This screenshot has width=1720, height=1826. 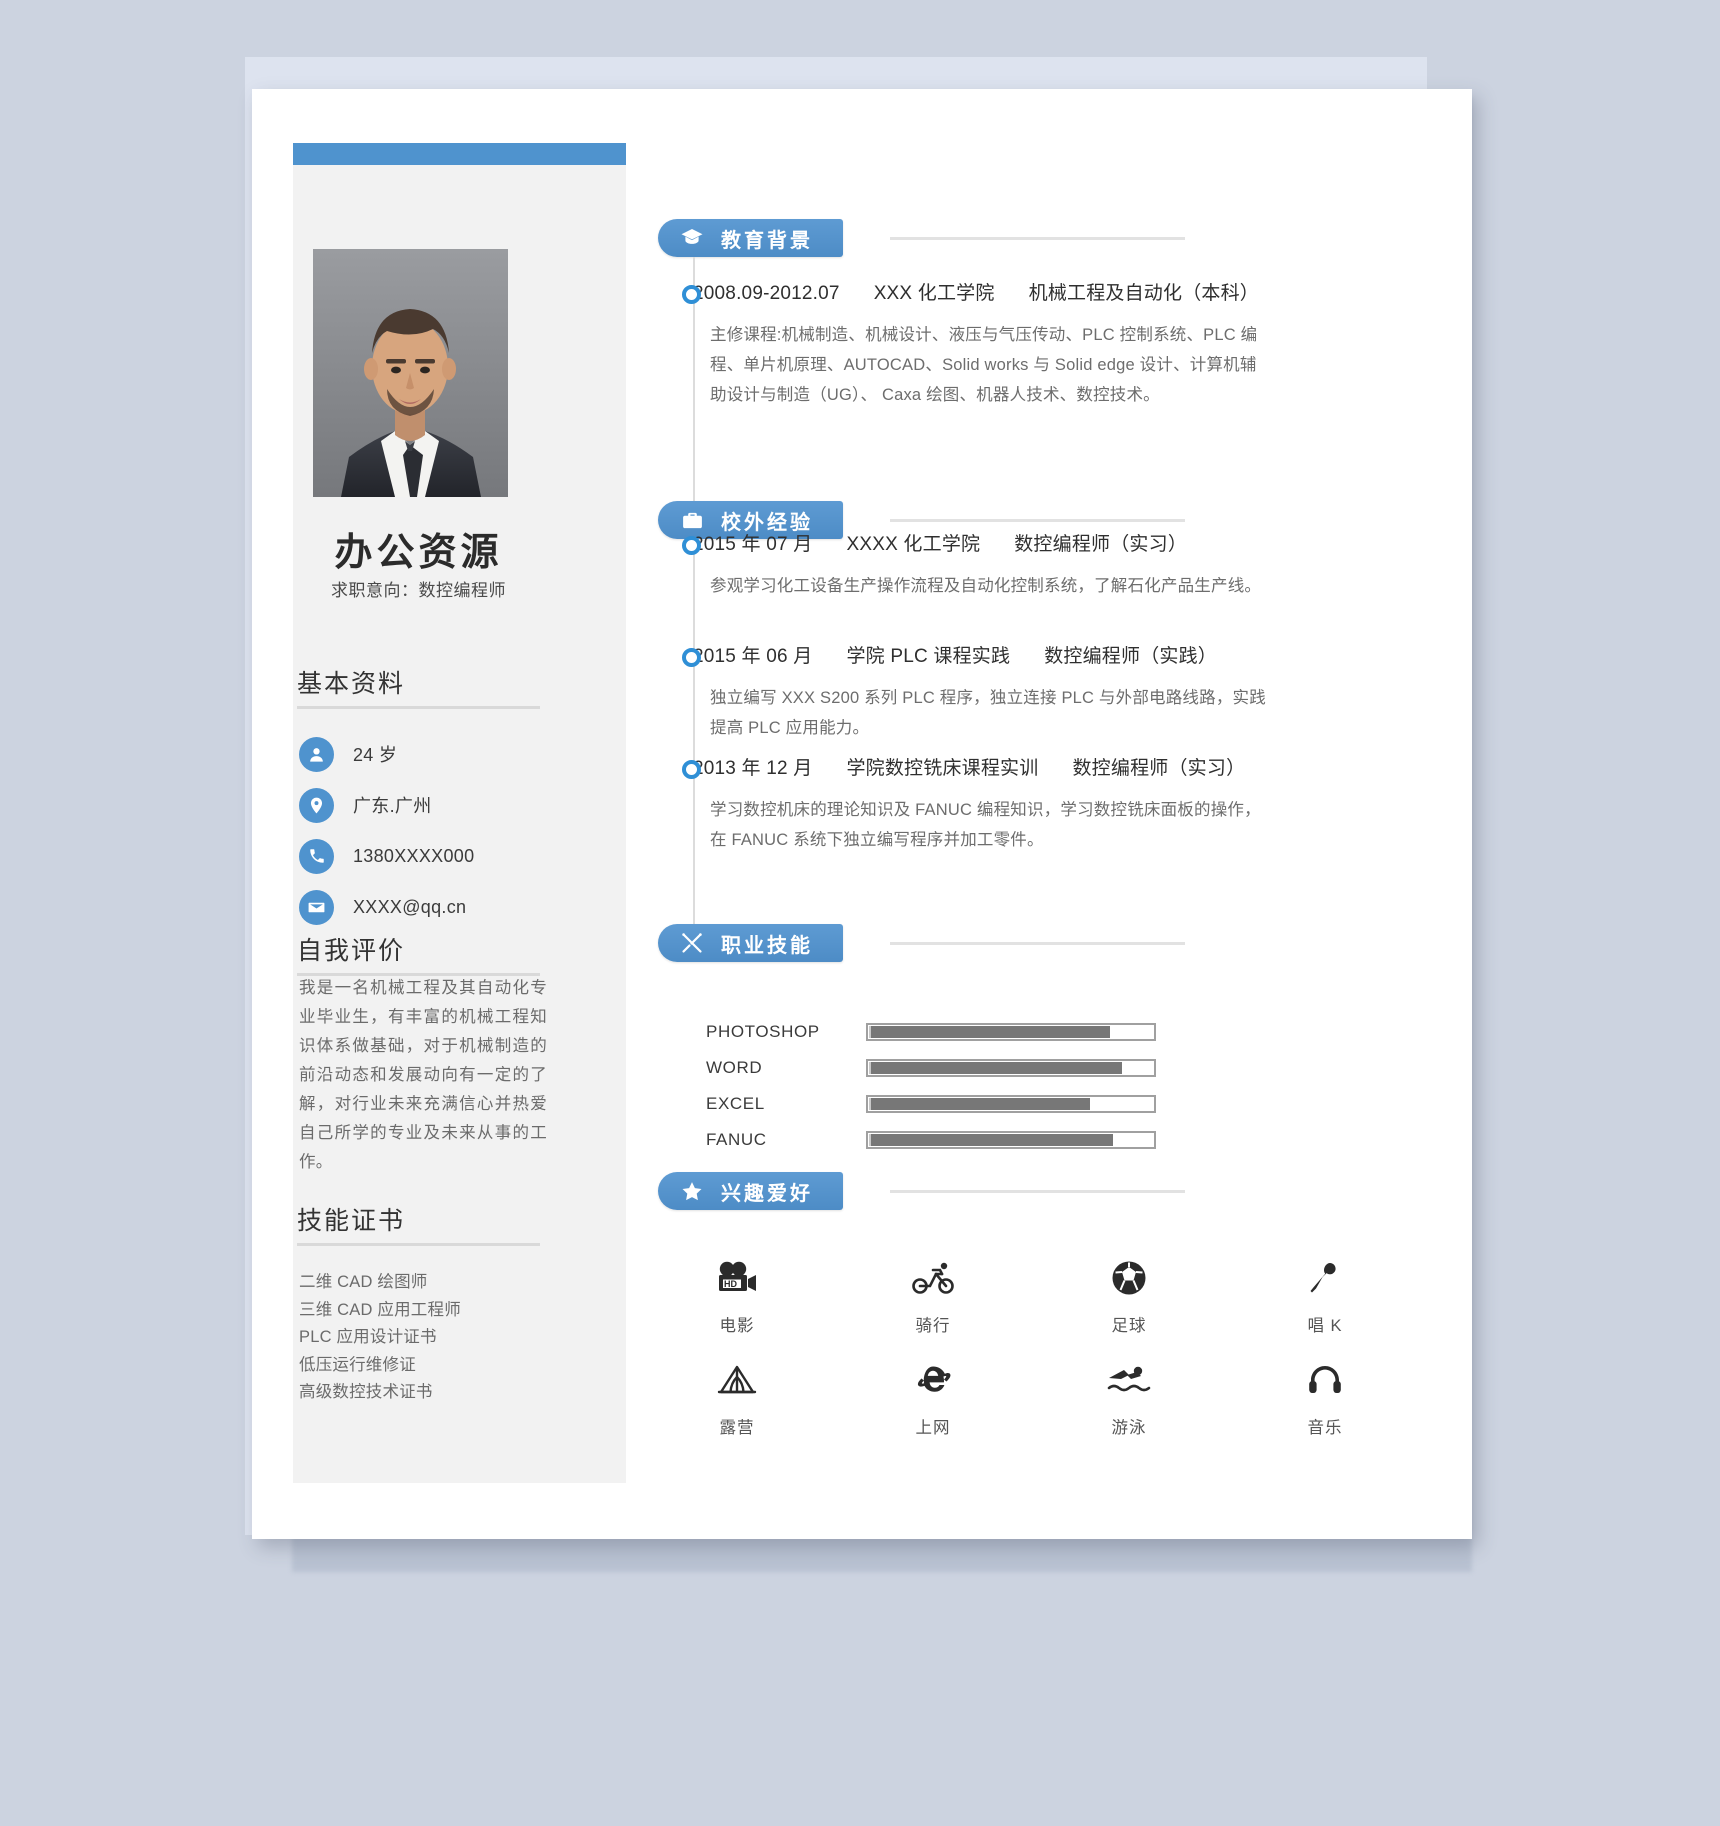 What do you see at coordinates (735, 1103) in the screenshot?
I see `skill-label: EXCEL` at bounding box center [735, 1103].